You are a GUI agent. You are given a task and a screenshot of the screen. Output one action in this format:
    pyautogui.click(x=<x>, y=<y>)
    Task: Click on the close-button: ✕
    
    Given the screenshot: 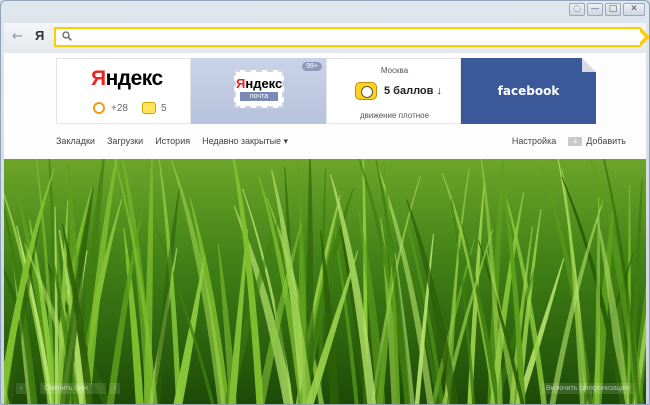 What is the action you would take?
    pyautogui.click(x=634, y=9)
    